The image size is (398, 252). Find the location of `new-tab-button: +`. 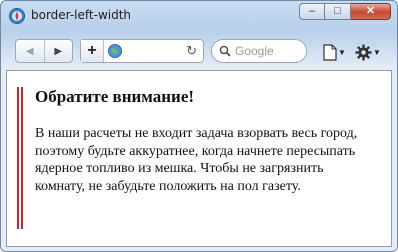

new-tab-button: + is located at coordinates (92, 51).